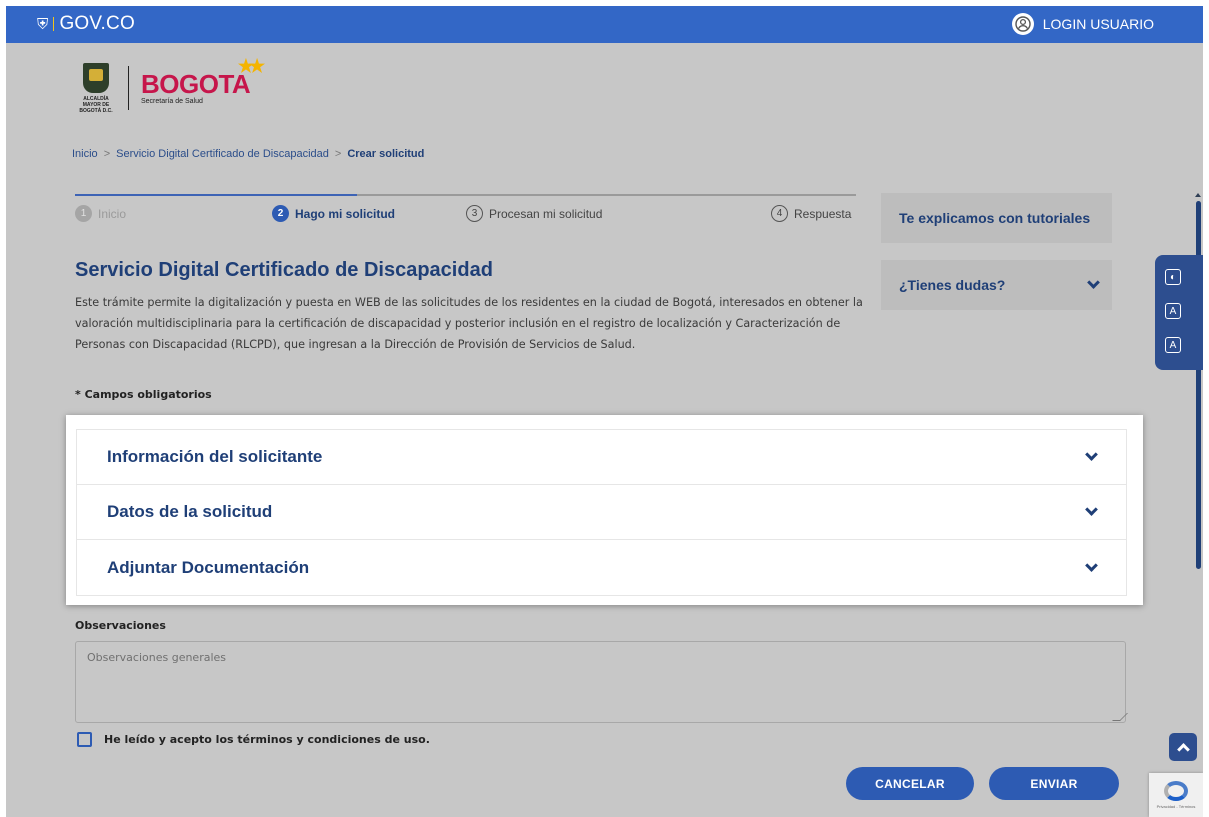  I want to click on gov-topbar: ⛨ GOV.CO LOGIN USUARIO, so click(604, 24).